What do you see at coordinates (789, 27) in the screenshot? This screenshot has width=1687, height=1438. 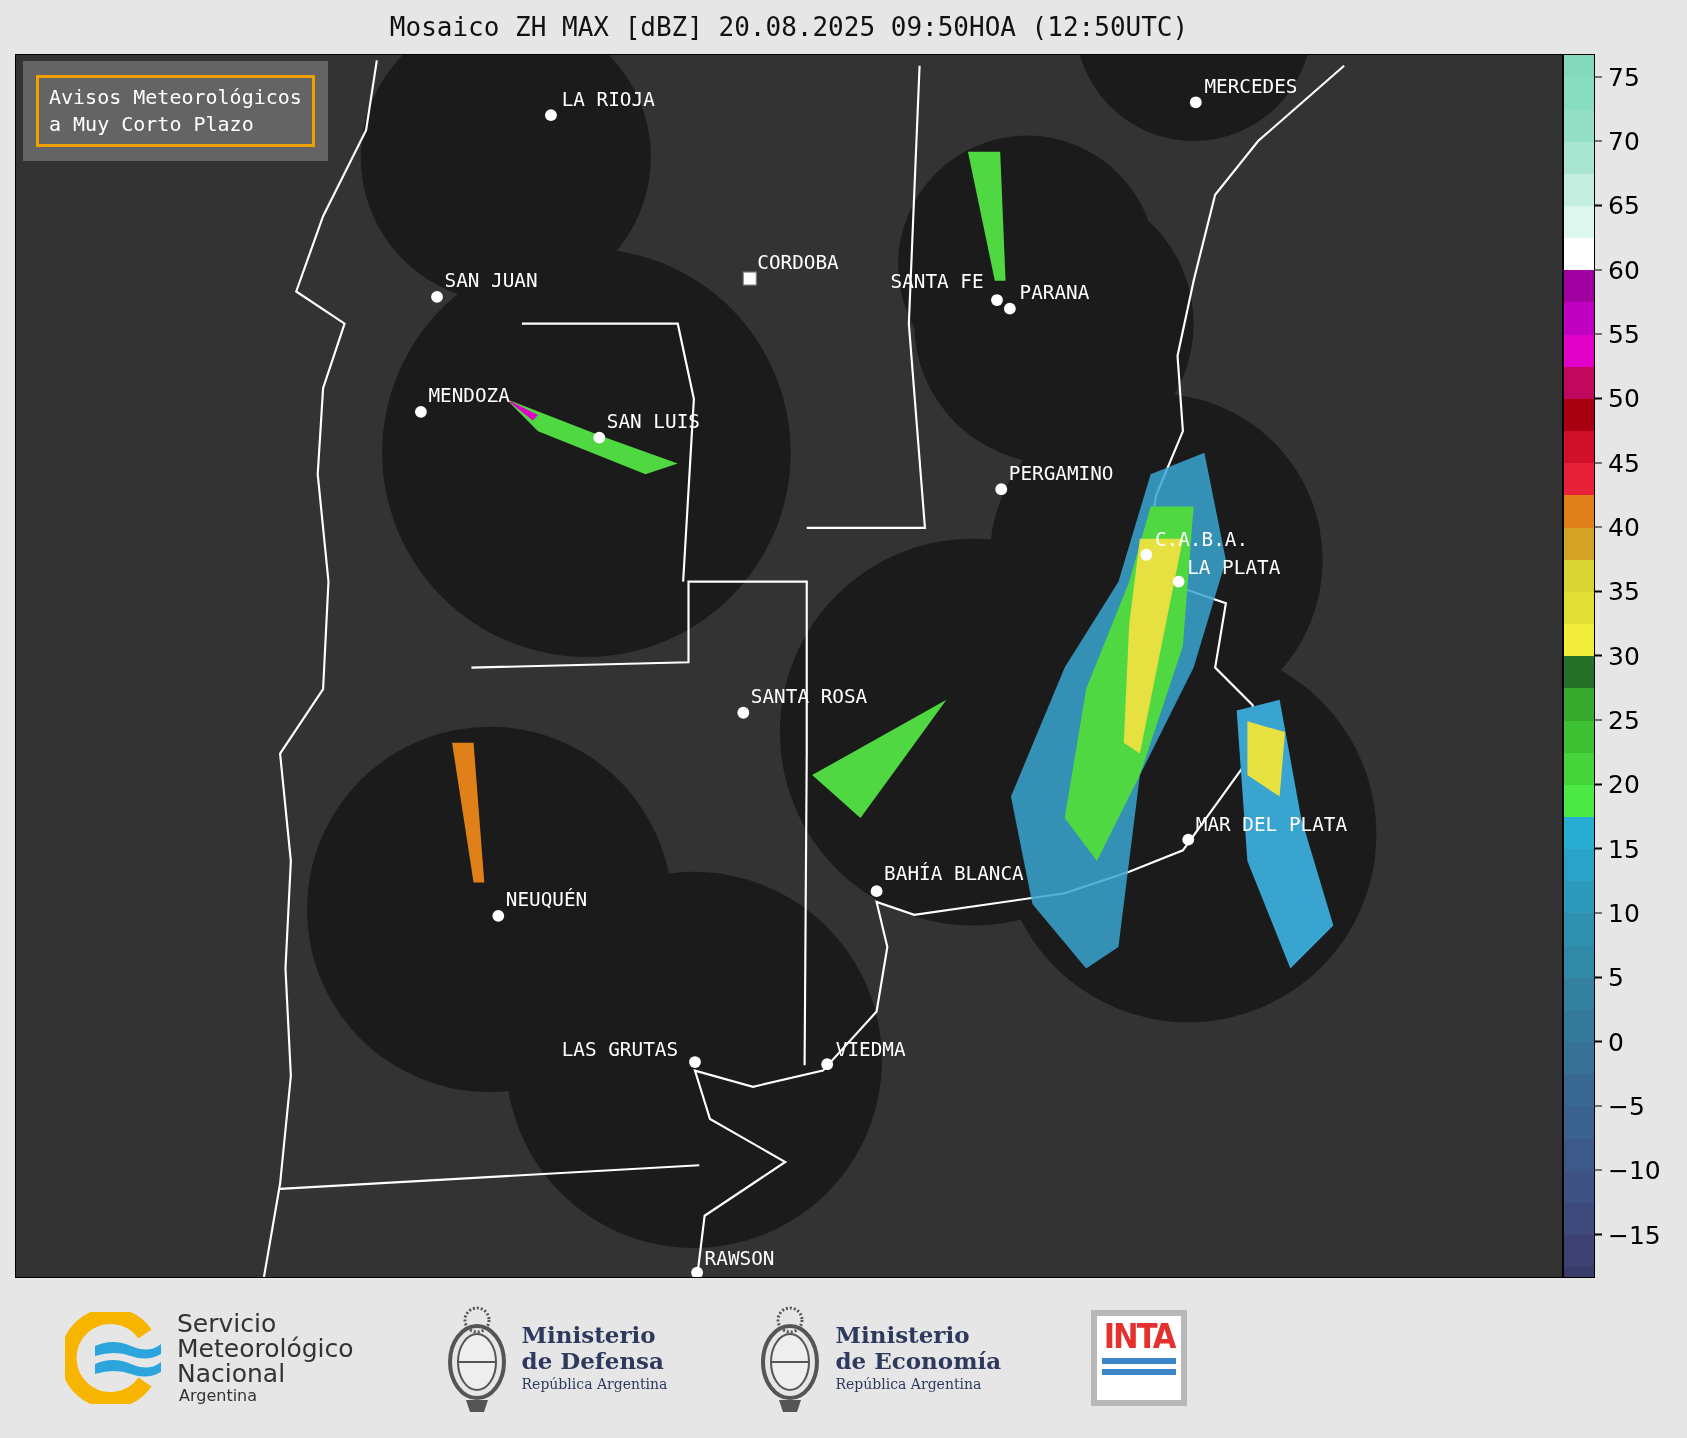 I see `chart-title: Mosaico ZH MAX [dBZ] 20.08.2025 09:50HOA (12:50UTC)` at bounding box center [789, 27].